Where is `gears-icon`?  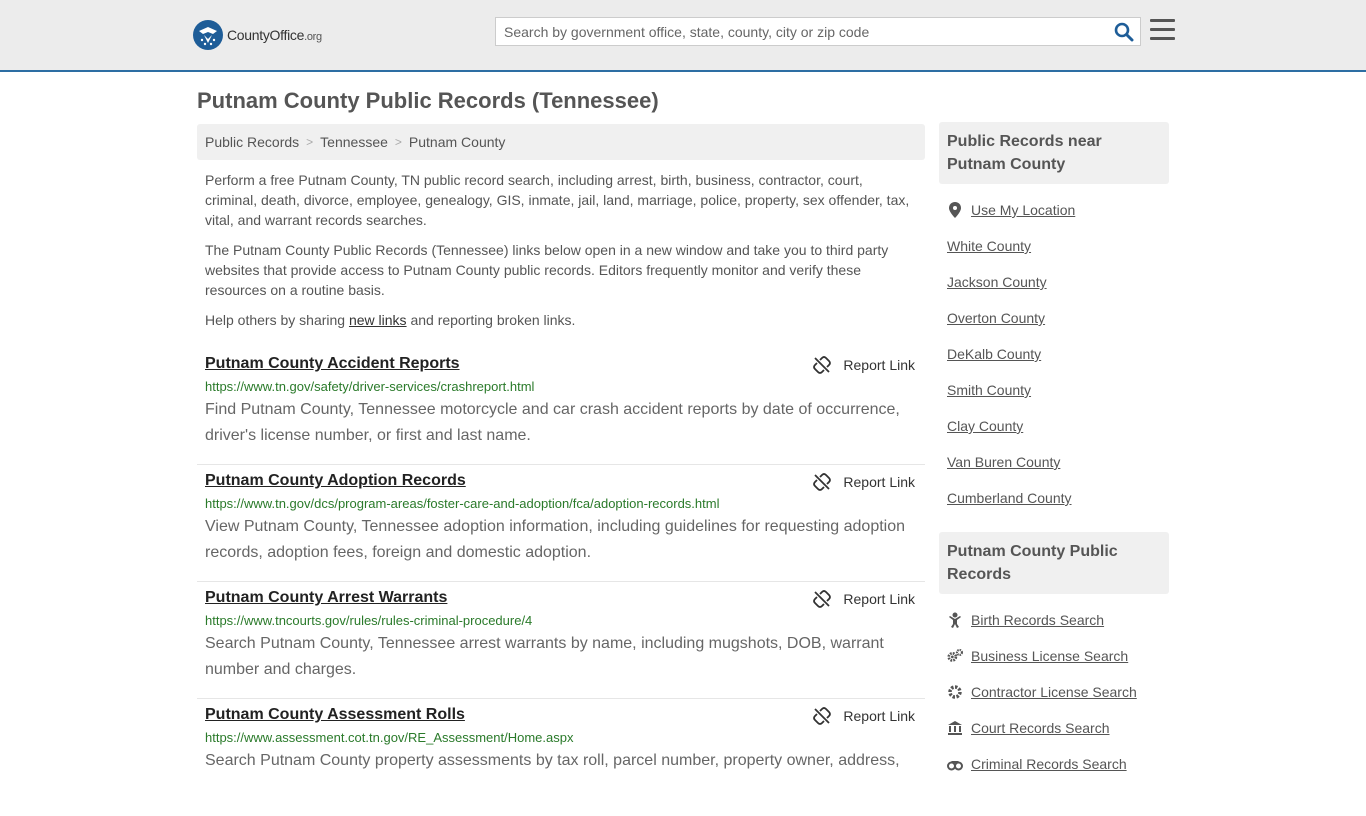
gears-icon is located at coordinates (955, 656).